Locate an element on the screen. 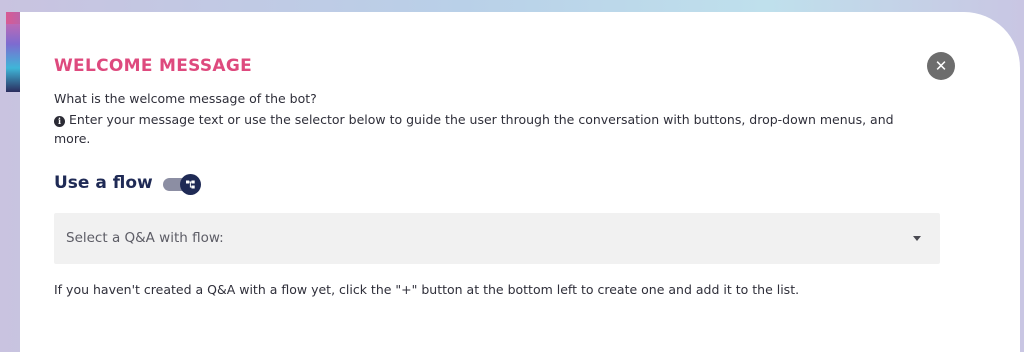 Image resolution: width=1024 pixels, height=352 pixels. question-text: What is the welcome message of the bot? is located at coordinates (185, 98).